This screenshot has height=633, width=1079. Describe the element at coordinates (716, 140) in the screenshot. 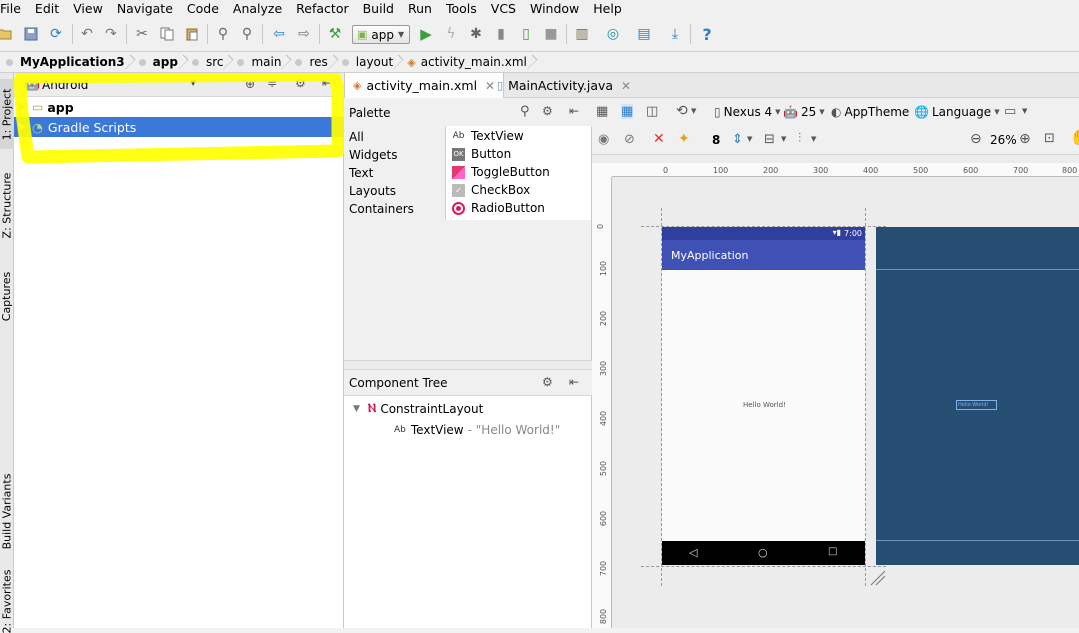

I see `default-margin-value: 8` at that location.